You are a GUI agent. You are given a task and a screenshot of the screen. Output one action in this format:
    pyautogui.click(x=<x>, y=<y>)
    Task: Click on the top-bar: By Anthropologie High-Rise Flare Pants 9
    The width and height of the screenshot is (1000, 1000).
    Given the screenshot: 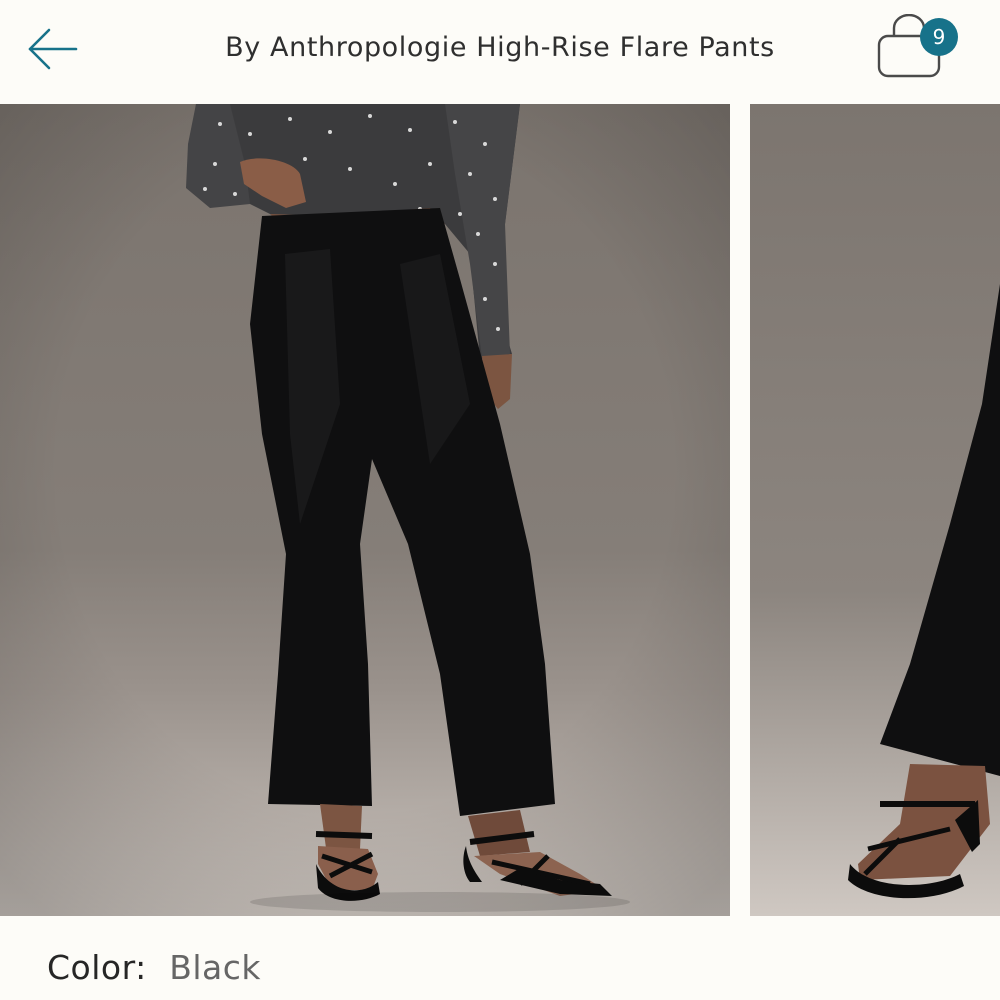 What is the action you would take?
    pyautogui.click(x=500, y=52)
    